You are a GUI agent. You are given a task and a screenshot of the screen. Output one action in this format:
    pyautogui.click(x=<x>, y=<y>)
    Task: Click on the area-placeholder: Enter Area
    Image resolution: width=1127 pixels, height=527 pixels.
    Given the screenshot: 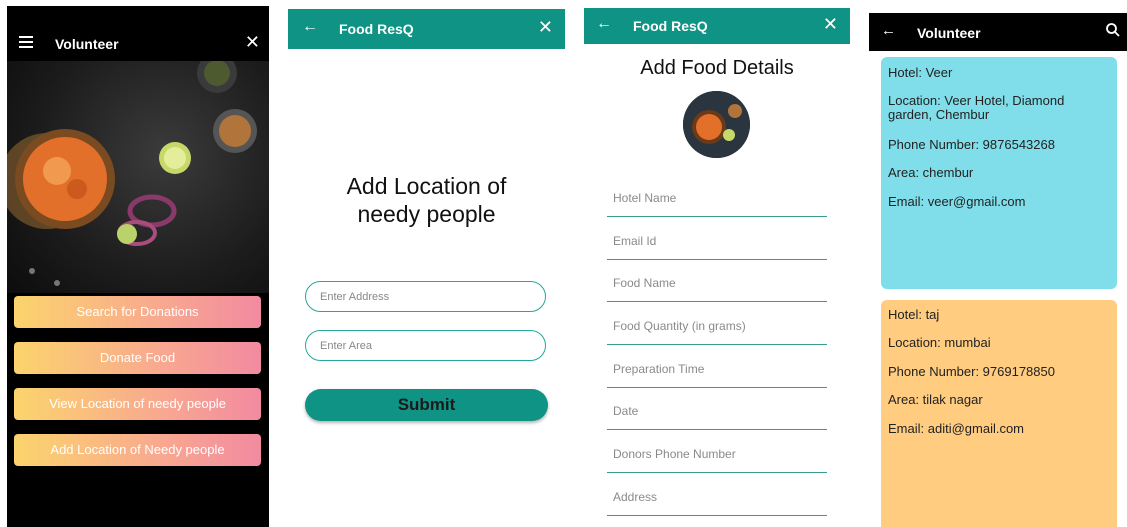 What is the action you would take?
    pyautogui.click(x=346, y=346)
    